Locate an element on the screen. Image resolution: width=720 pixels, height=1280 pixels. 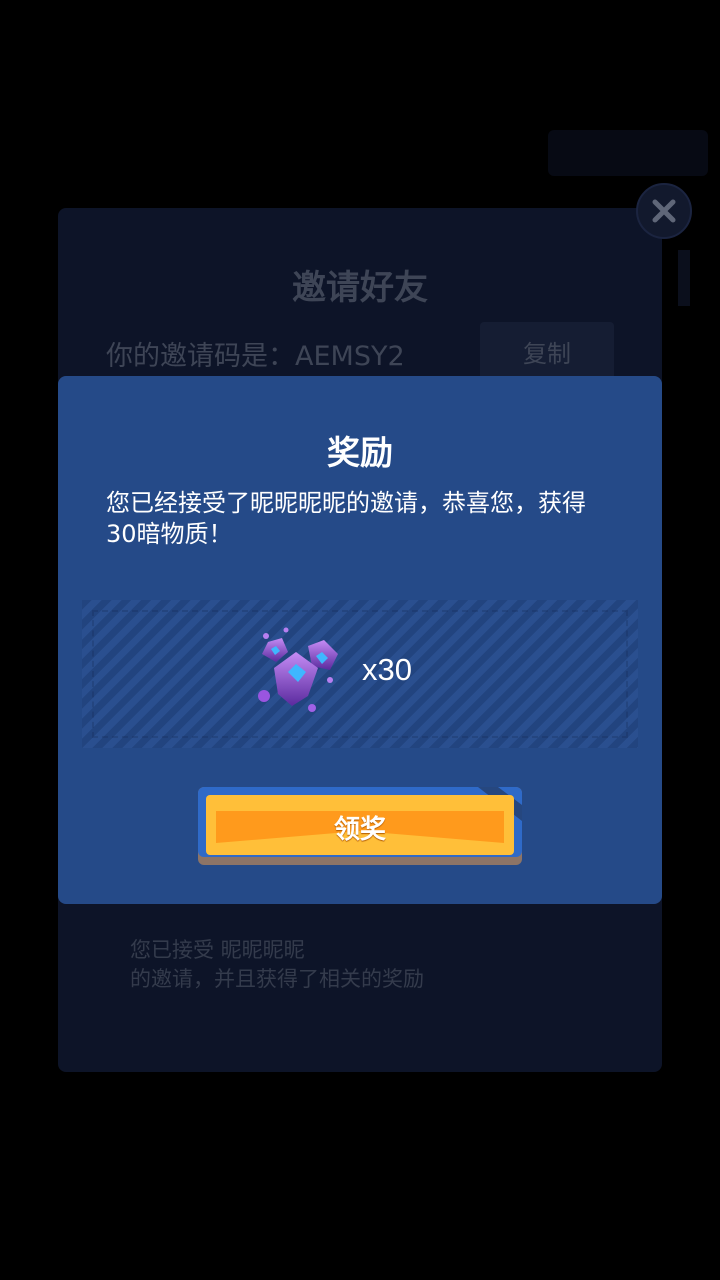
claim-button-label: 领奖 is located at coordinates (359, 830).